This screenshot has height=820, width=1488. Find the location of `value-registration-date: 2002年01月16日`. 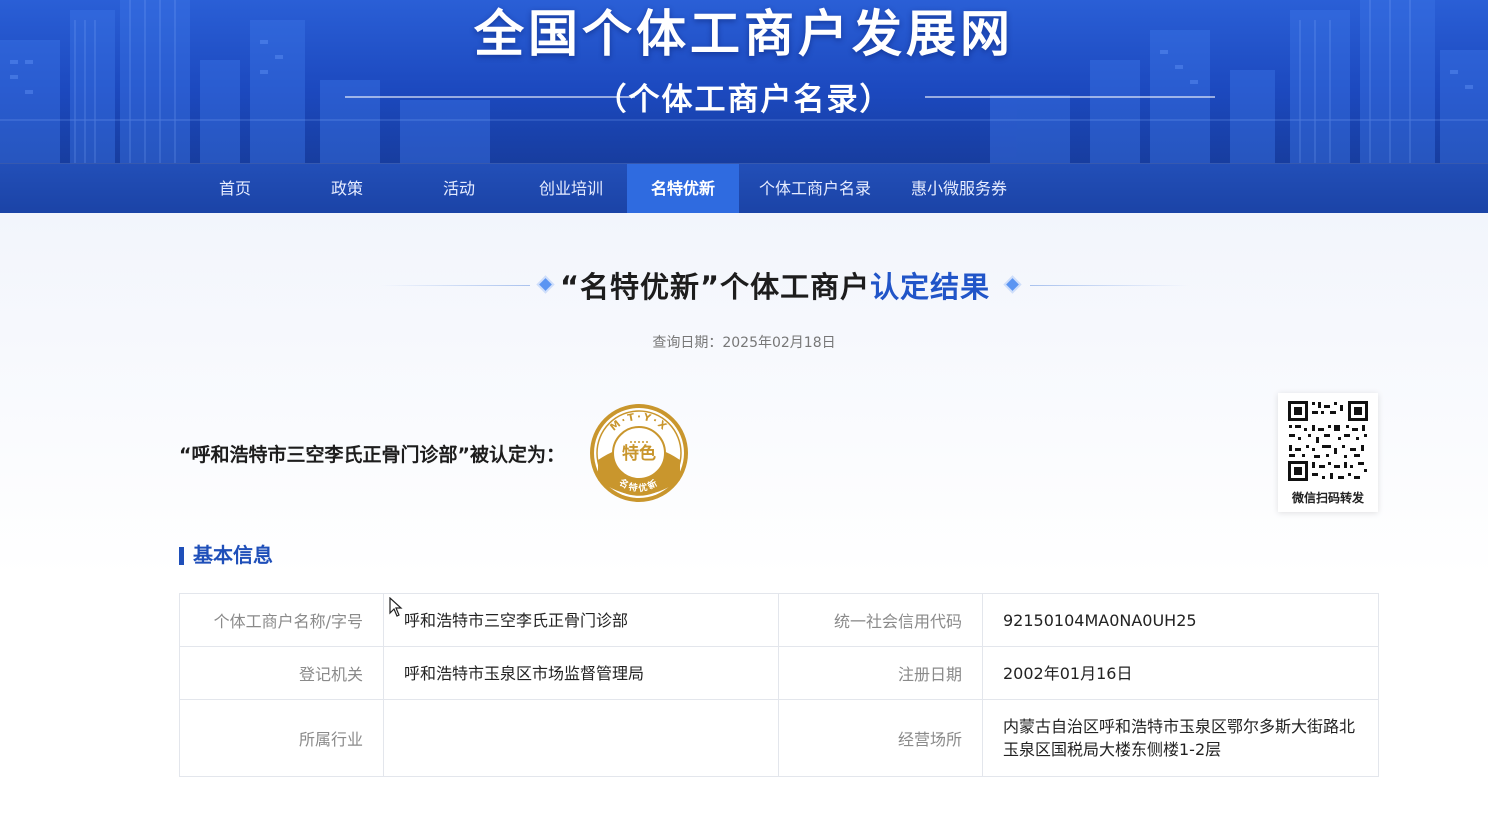

value-registration-date: 2002年01月16日 is located at coordinates (1180, 673).